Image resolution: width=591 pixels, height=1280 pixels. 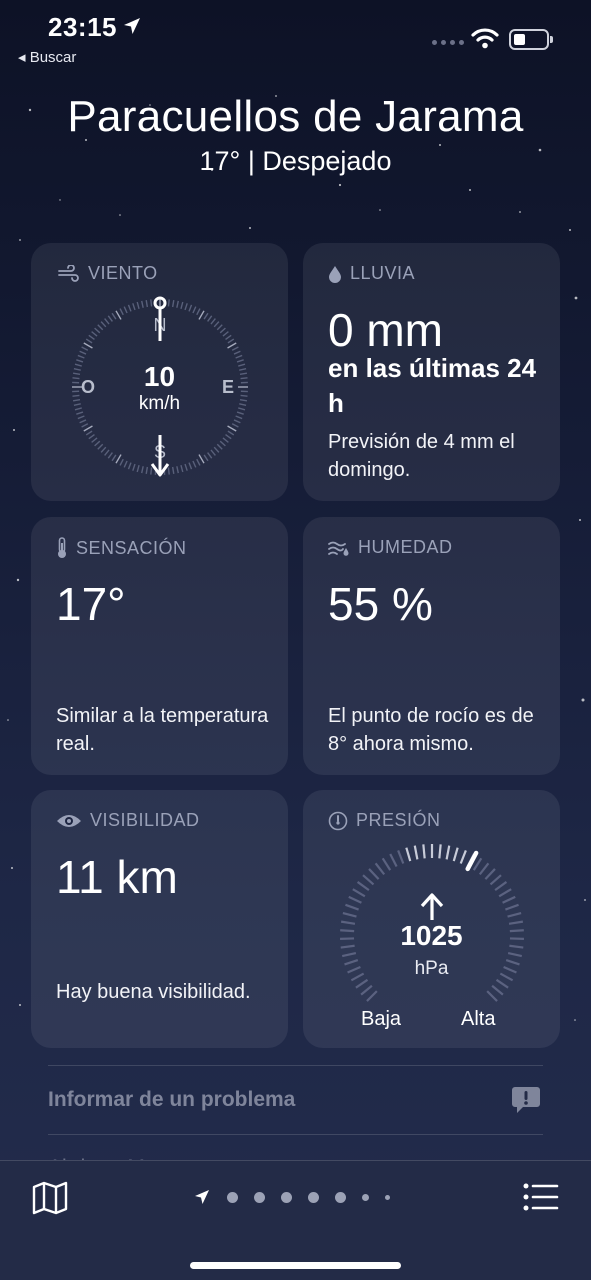 I want to click on rain-amount: 0 mm, so click(x=385, y=330).